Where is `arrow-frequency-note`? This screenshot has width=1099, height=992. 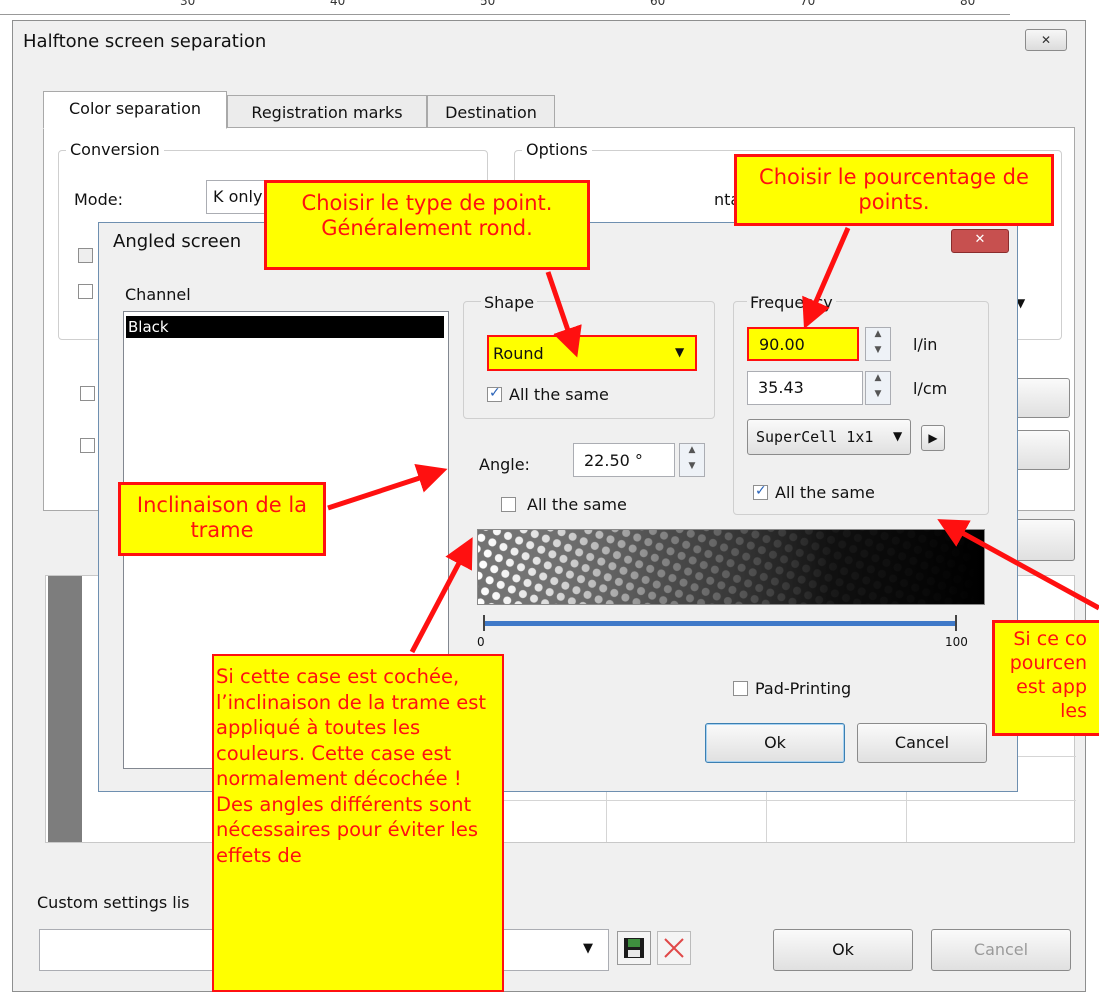 arrow-frequency-note is located at coordinates (1018, 565).